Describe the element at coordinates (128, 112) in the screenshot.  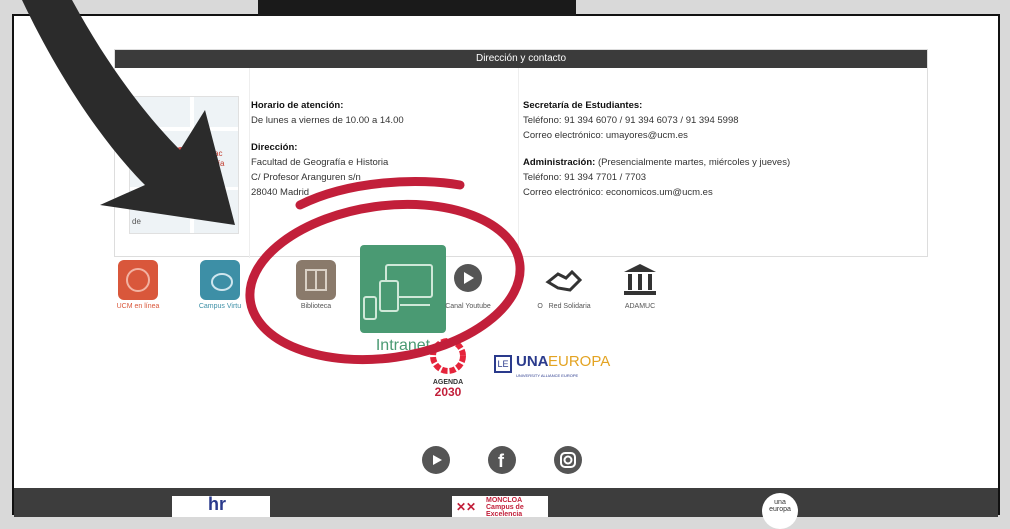
I see `arrow-icon` at that location.